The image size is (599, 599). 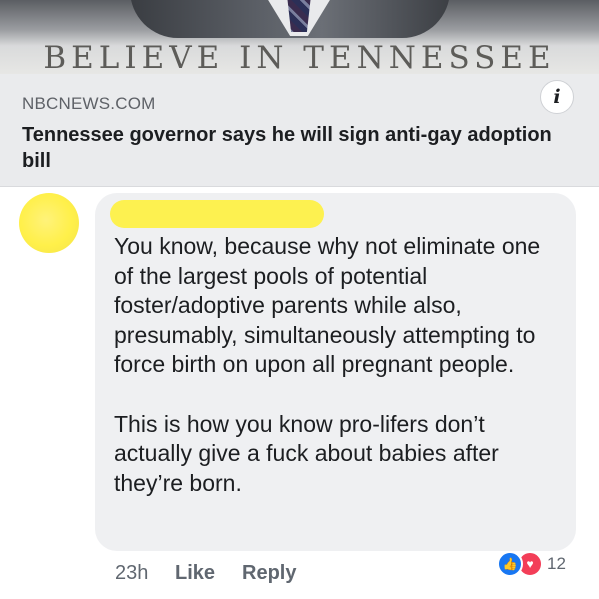 What do you see at coordinates (556, 563) in the screenshot?
I see `reaction-count: 12` at bounding box center [556, 563].